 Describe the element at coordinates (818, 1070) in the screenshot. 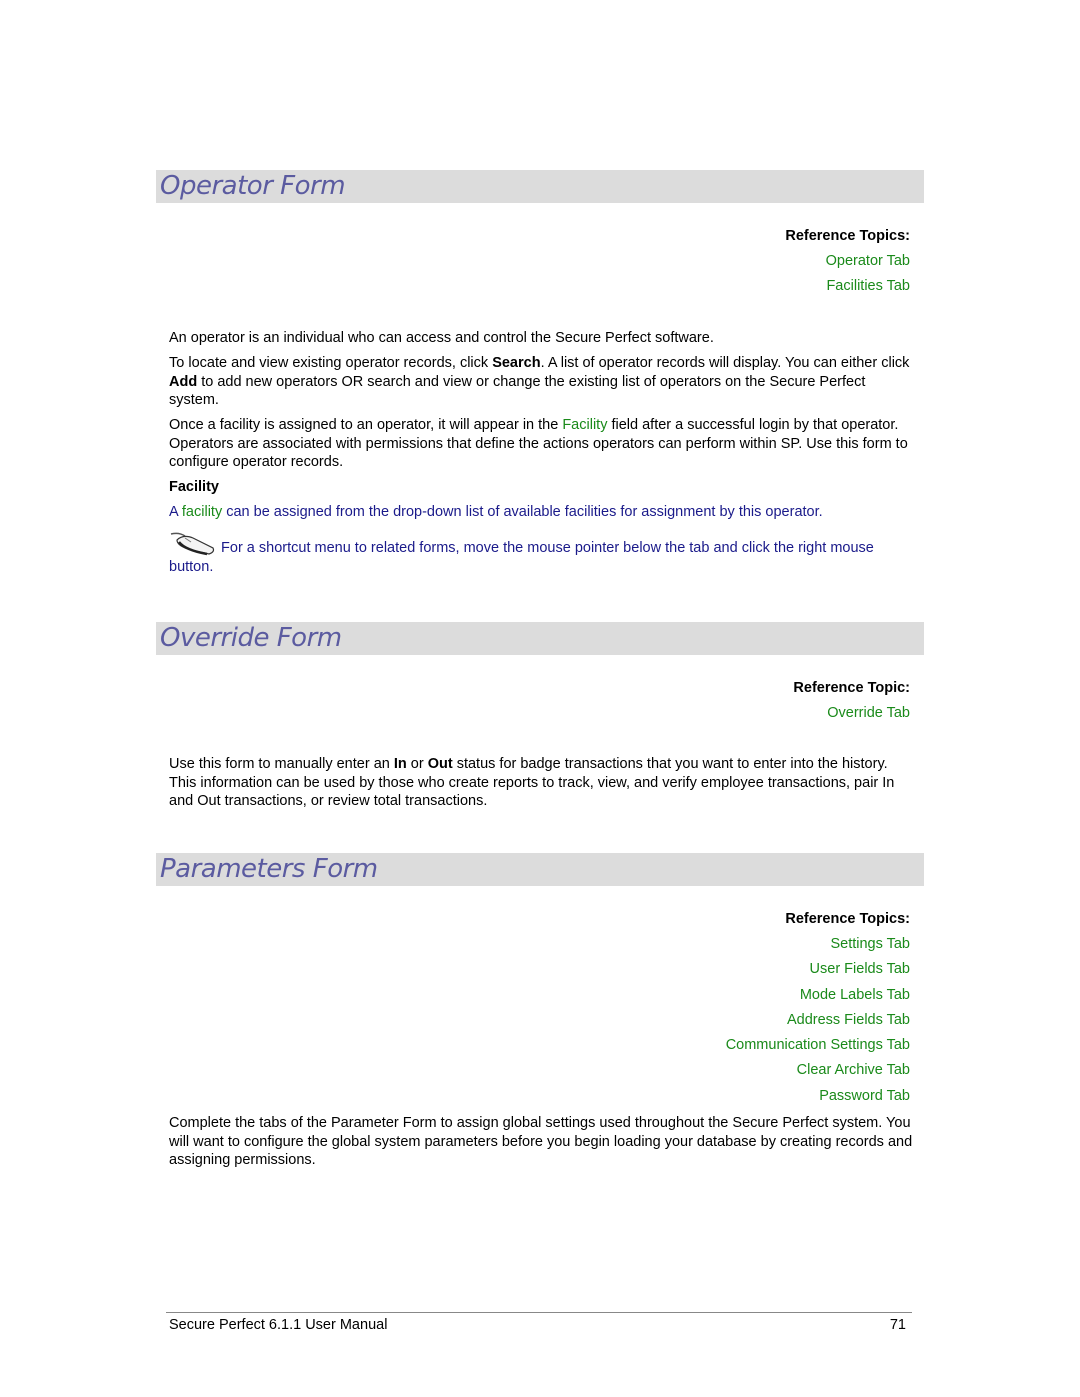

I see `link-clear-archive-tab: Clear Archive Tab` at that location.